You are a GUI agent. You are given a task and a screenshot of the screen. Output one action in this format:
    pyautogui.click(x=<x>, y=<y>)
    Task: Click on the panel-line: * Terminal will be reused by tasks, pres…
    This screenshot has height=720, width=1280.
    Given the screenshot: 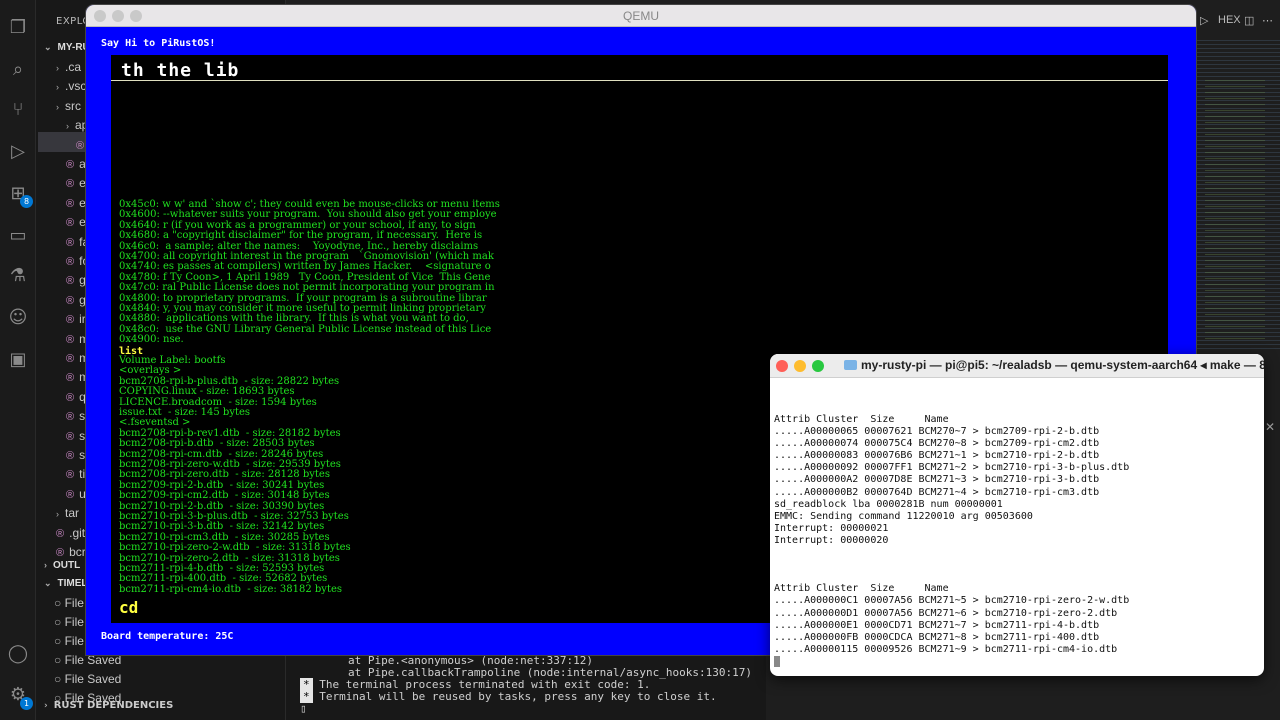 What is the action you would take?
    pyautogui.click(x=508, y=696)
    